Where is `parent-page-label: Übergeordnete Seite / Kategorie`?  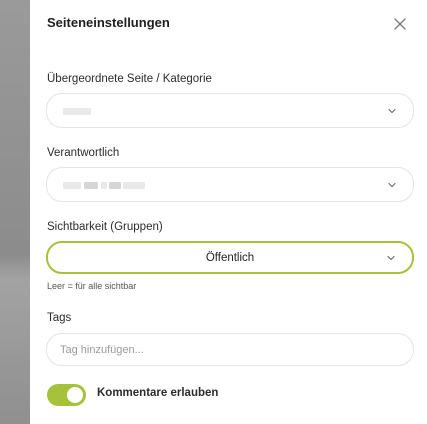 parent-page-label: Übergeordnete Seite / Kategorie is located at coordinates (129, 79).